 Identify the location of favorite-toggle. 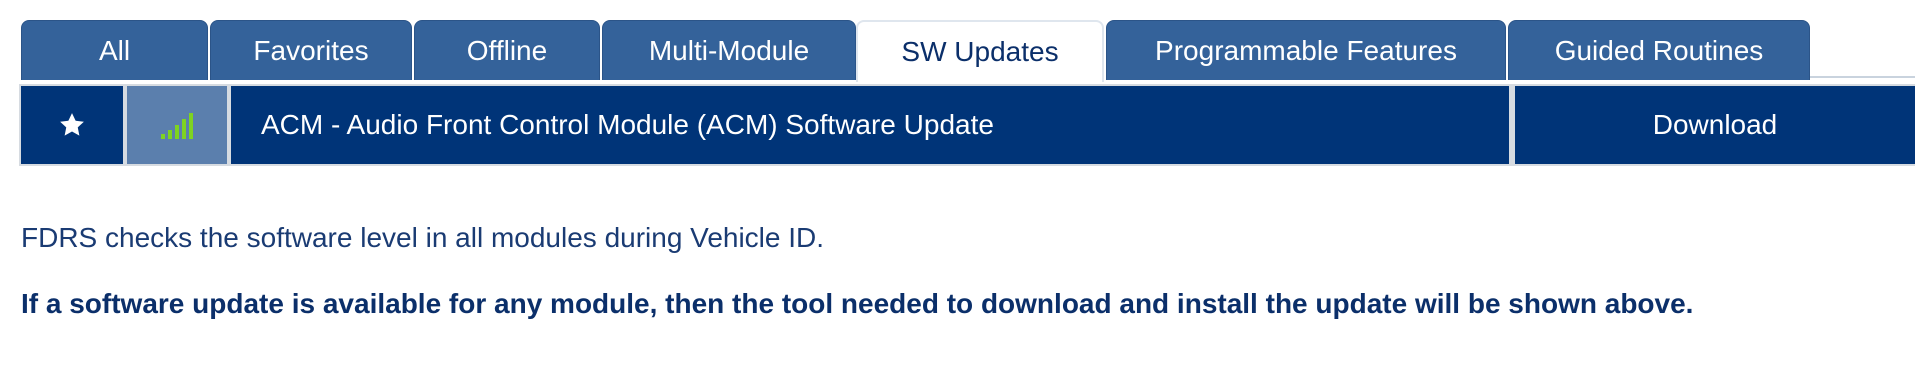
(72, 125).